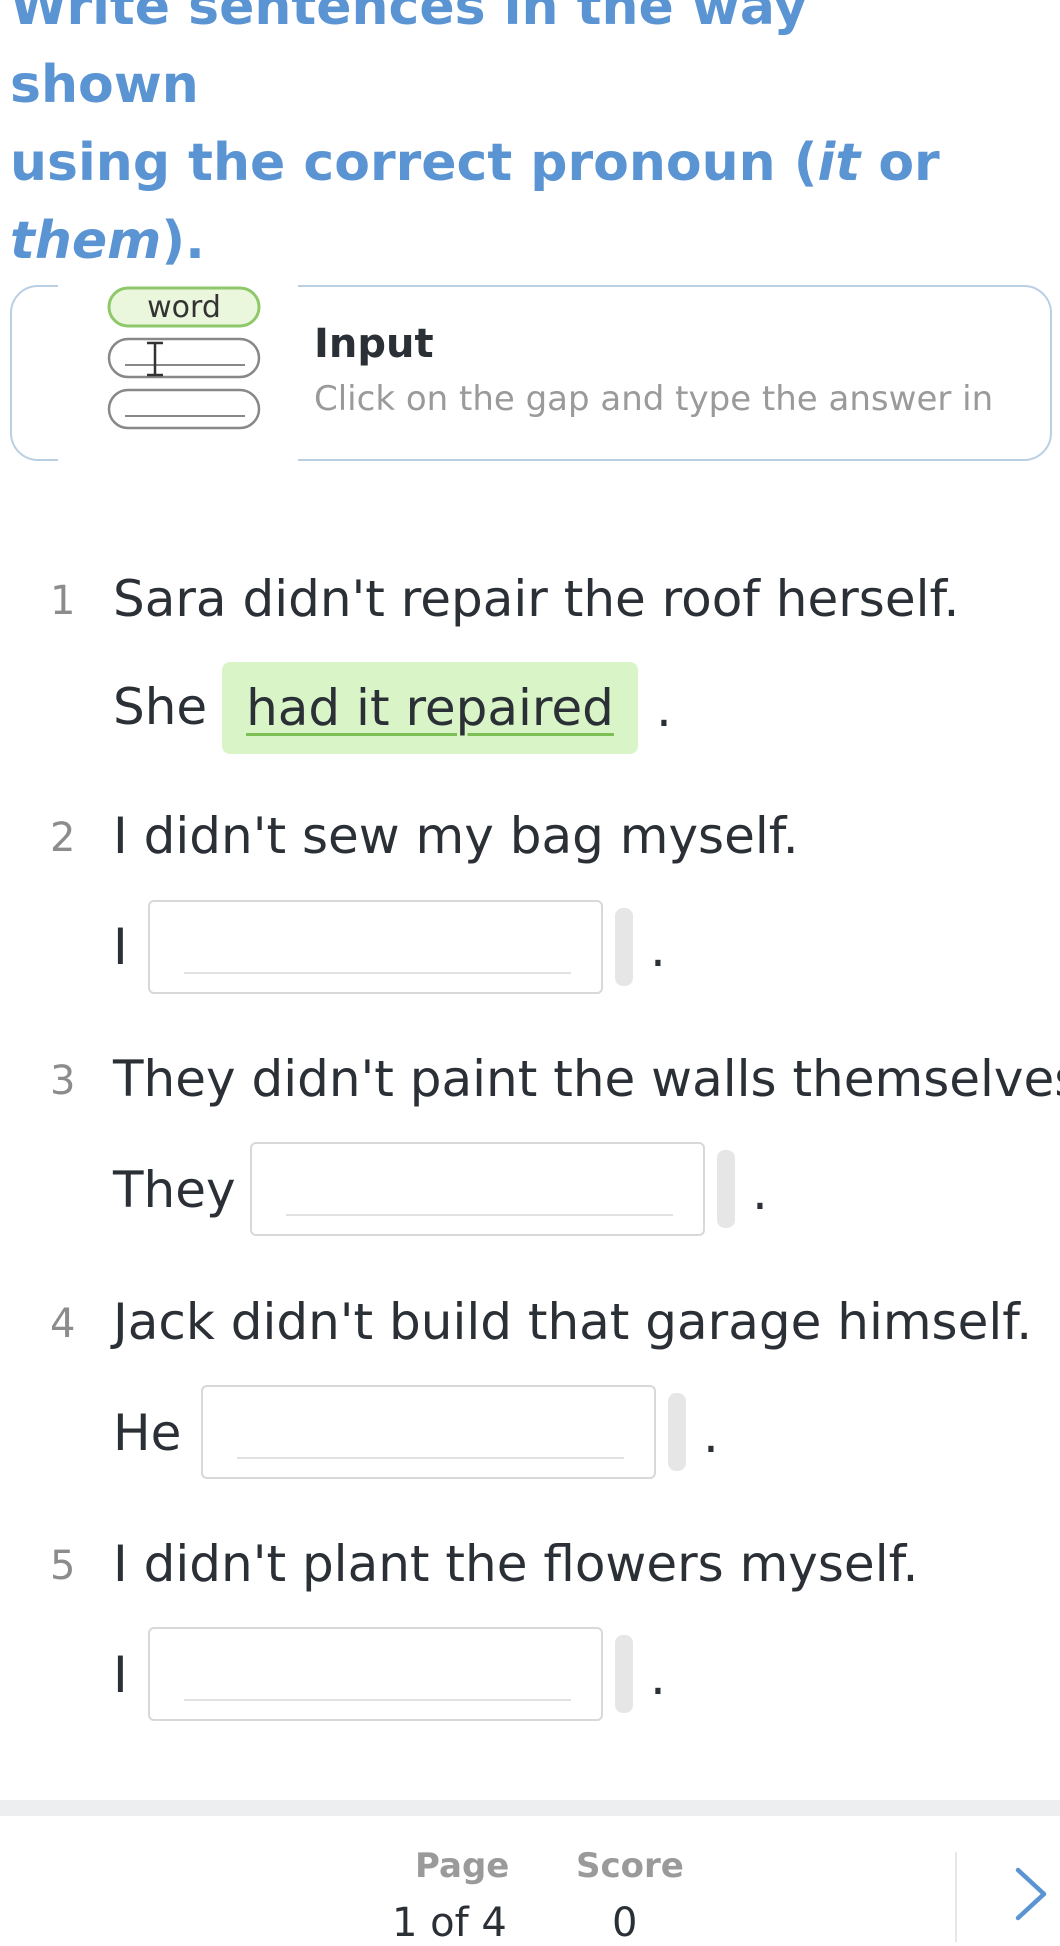  Describe the element at coordinates (625, 1923) in the screenshot. I see `score-value: 0` at that location.